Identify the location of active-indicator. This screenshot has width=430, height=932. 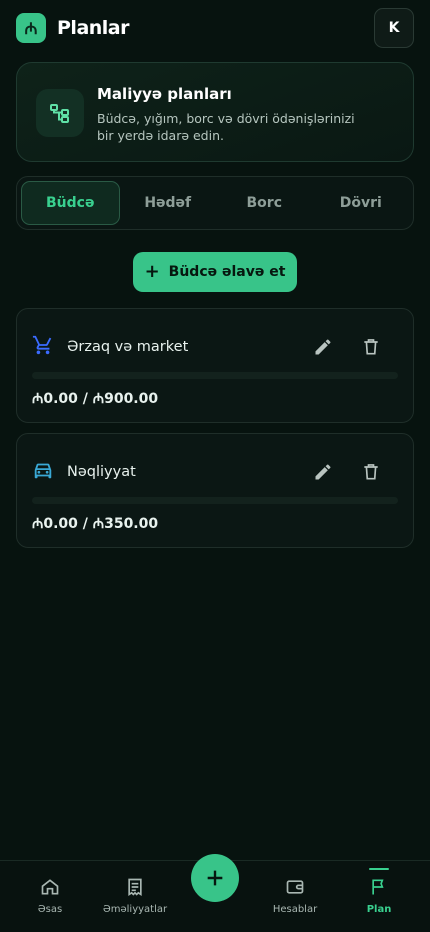
(379, 869).